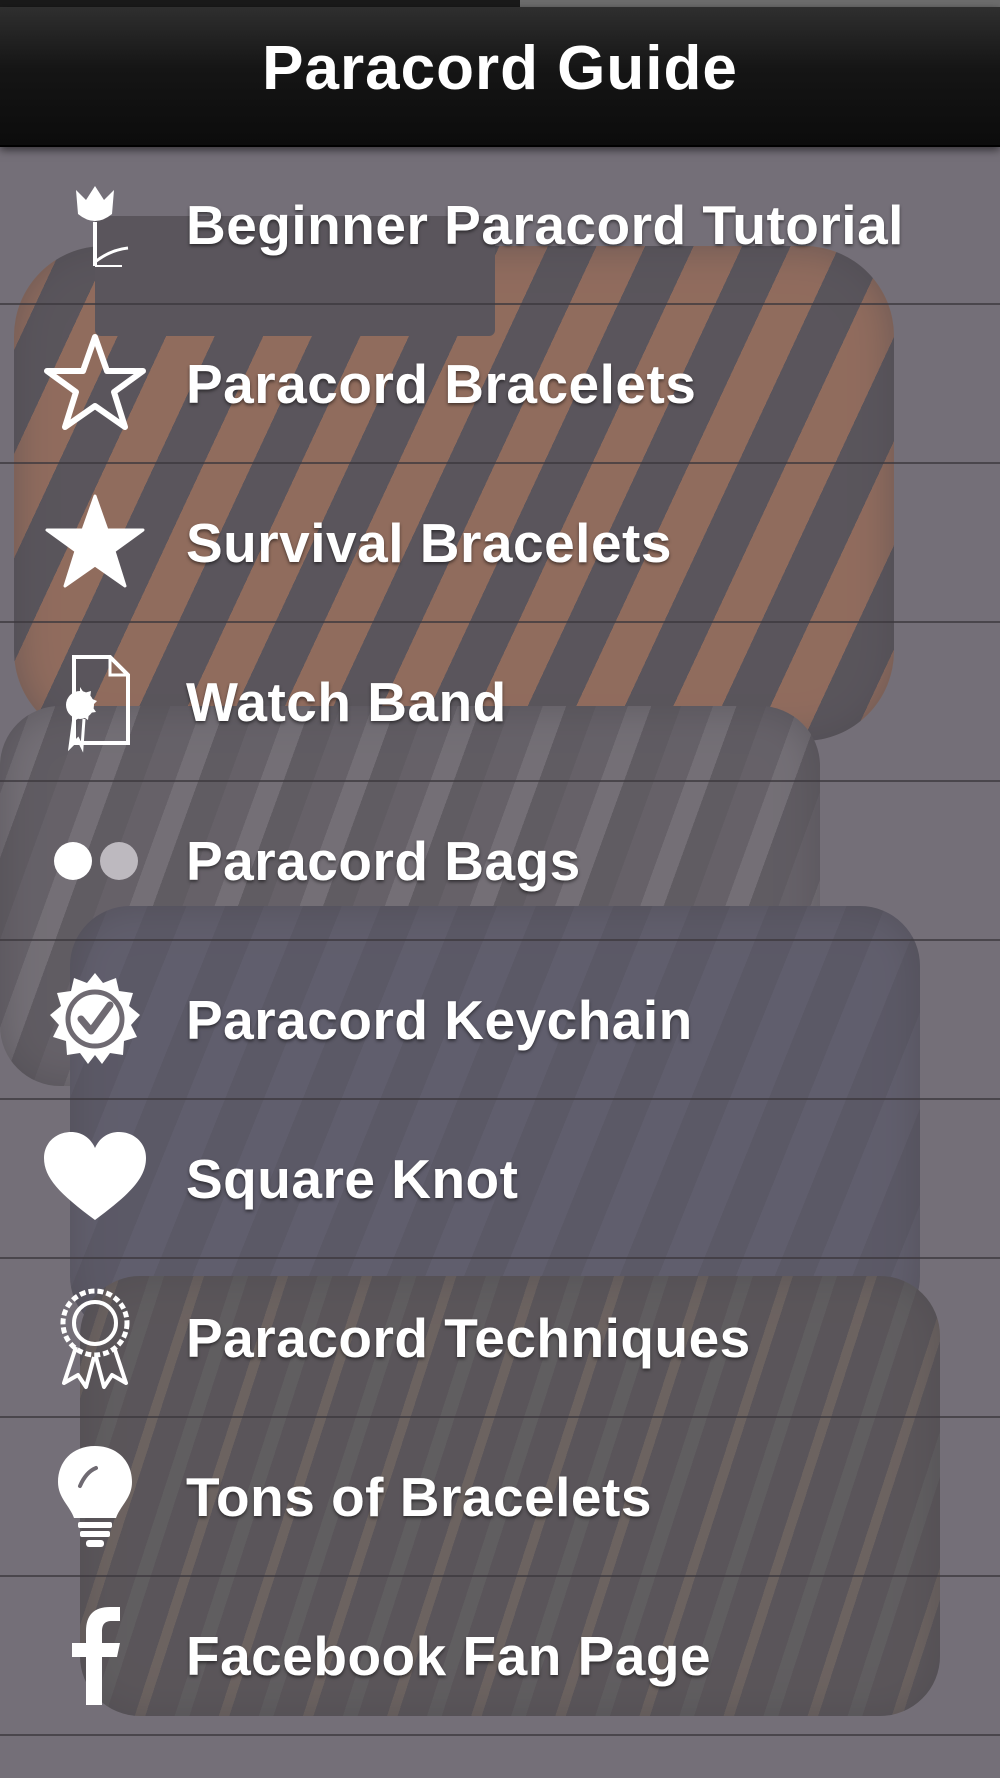  What do you see at coordinates (500, 3) in the screenshot?
I see `status-bar` at bounding box center [500, 3].